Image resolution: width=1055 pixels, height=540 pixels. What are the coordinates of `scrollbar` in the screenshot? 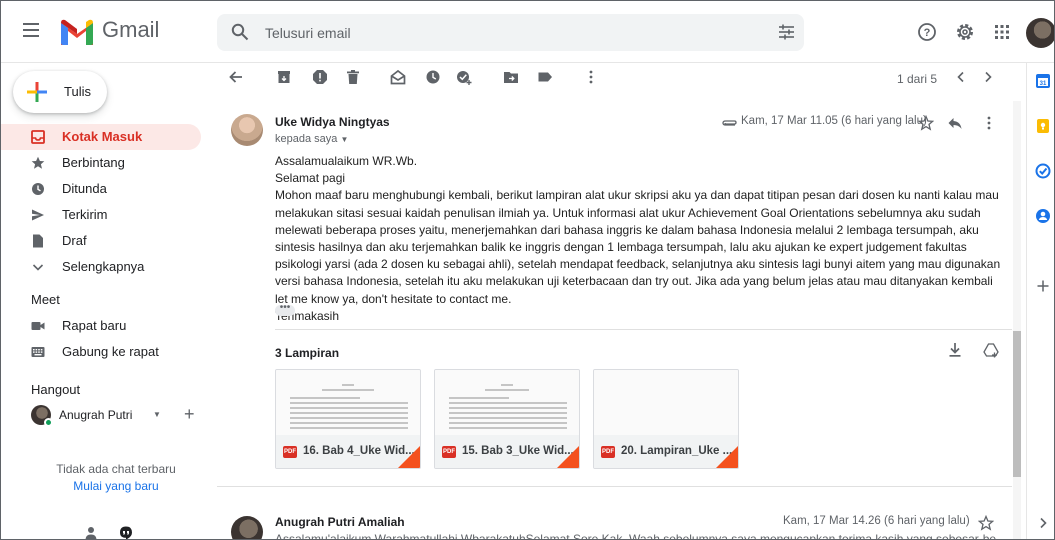 It's located at (1017, 320).